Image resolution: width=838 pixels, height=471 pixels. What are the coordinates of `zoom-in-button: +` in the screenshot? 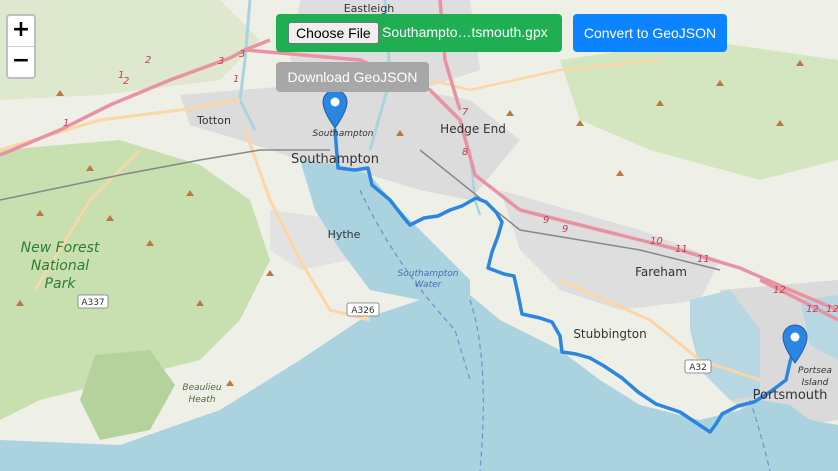 It's located at (21, 31).